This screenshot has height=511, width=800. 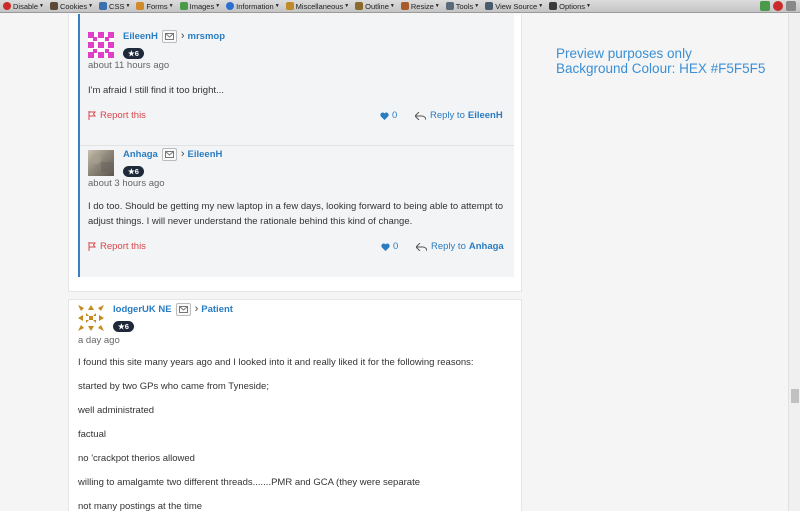 I want to click on toolbar-tools-menu: Tools ▼, so click(x=462, y=6).